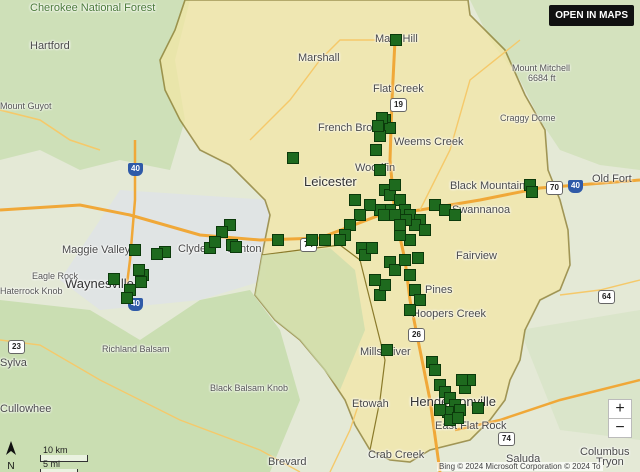 This screenshot has width=640, height=472. Describe the element at coordinates (396, 455) in the screenshot. I see `label-crab-creek: Crab Creek` at that location.